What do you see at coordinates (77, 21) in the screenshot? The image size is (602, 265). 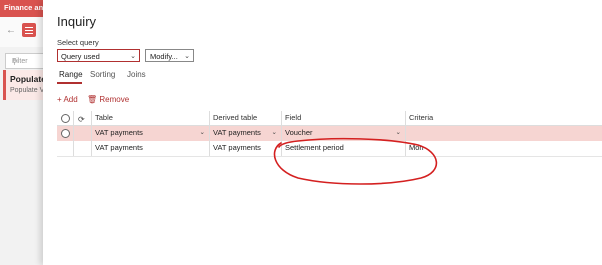 I see `dialog-title: Inquiry` at bounding box center [77, 21].